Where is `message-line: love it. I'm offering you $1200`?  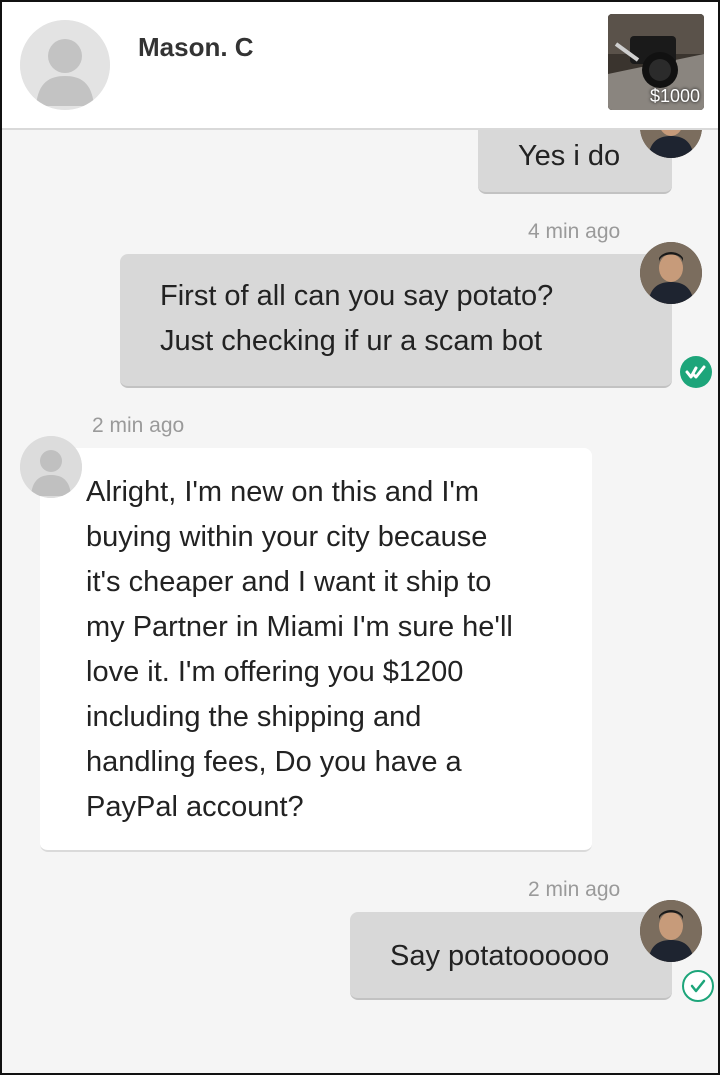
message-line: love it. I'm offering you $1200 is located at coordinates (275, 672).